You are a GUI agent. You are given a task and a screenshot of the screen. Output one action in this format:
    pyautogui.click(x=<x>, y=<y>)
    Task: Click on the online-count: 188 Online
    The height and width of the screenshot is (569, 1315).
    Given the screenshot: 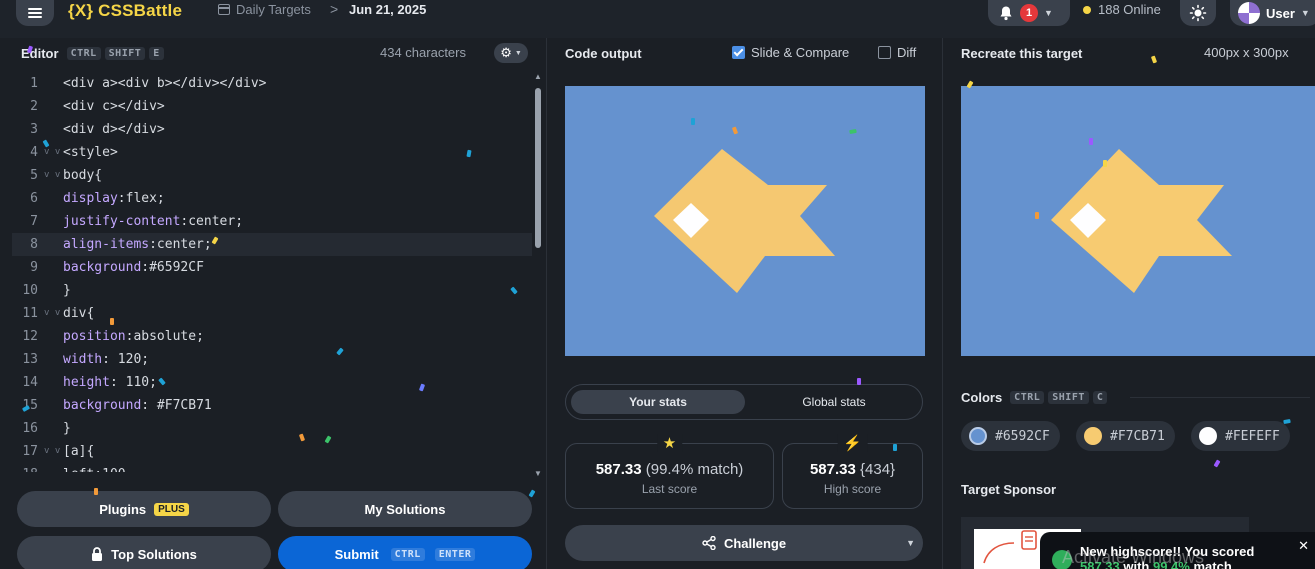 What is the action you would take?
    pyautogui.click(x=1122, y=9)
    